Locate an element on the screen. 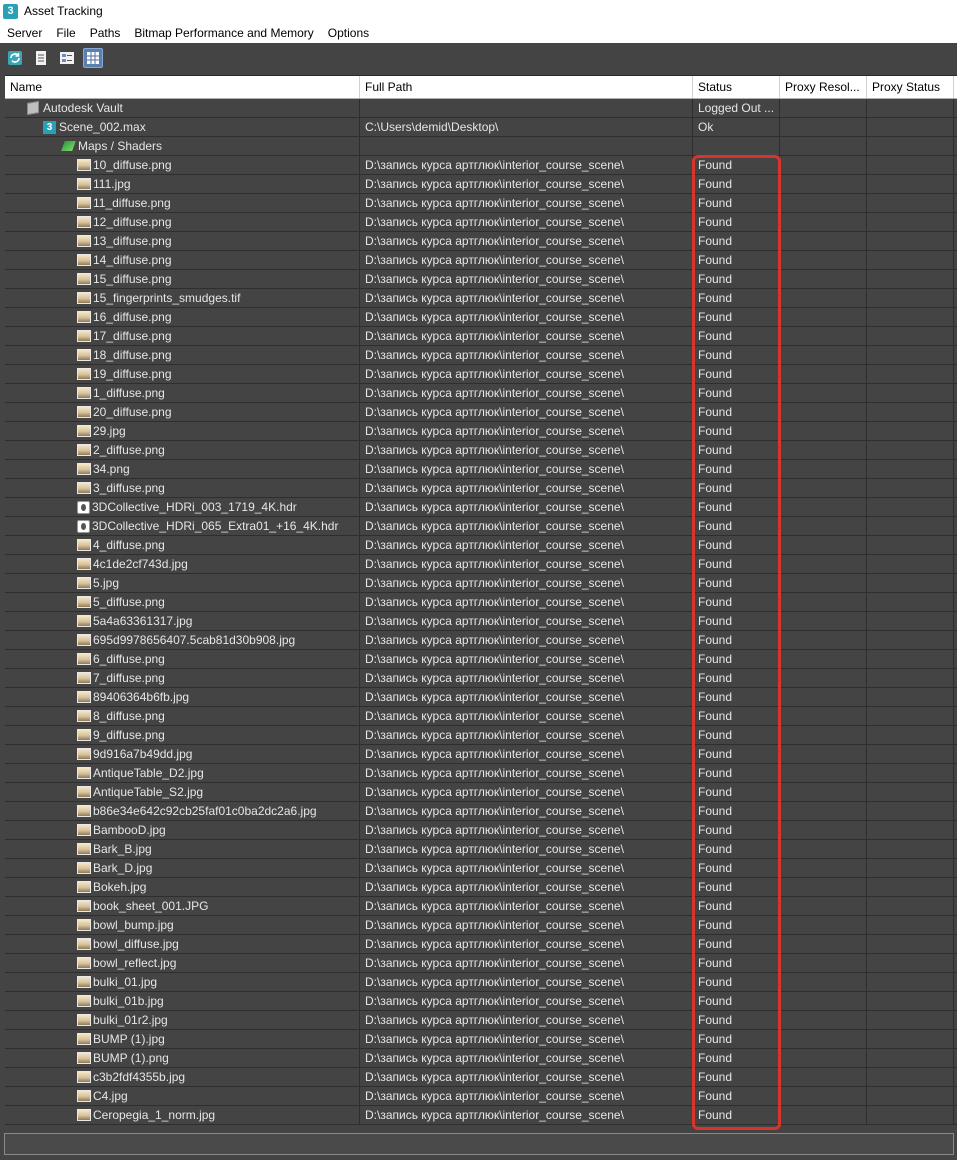  table-row-maps-shaders: Maps / Shaders is located at coordinates (481, 146).